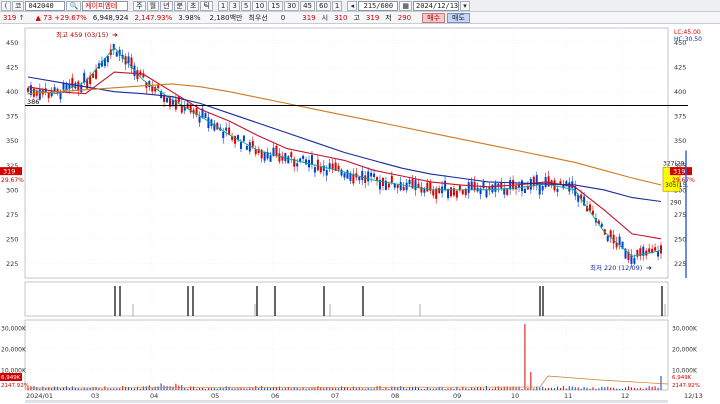  I want to click on x-label-7: 09, so click(457, 396).